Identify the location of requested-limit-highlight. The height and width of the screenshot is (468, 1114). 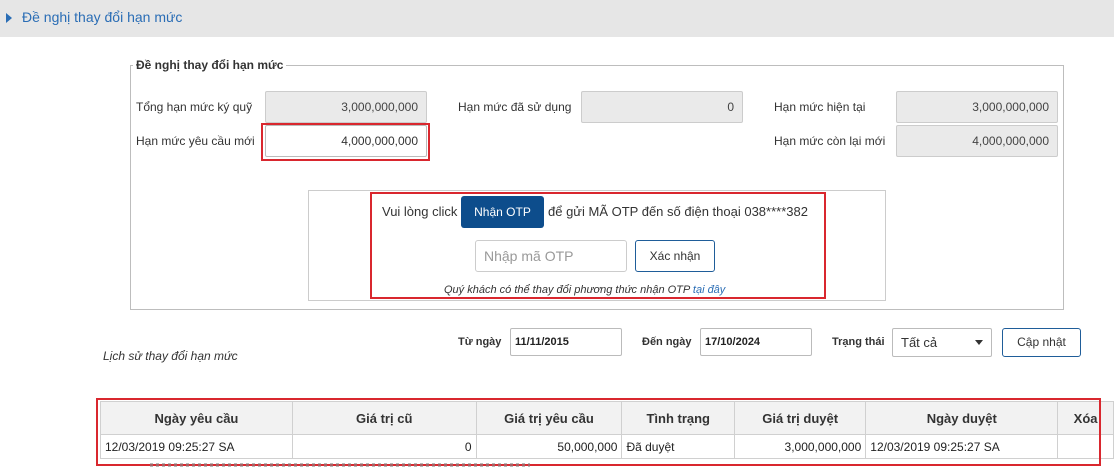
(345, 142).